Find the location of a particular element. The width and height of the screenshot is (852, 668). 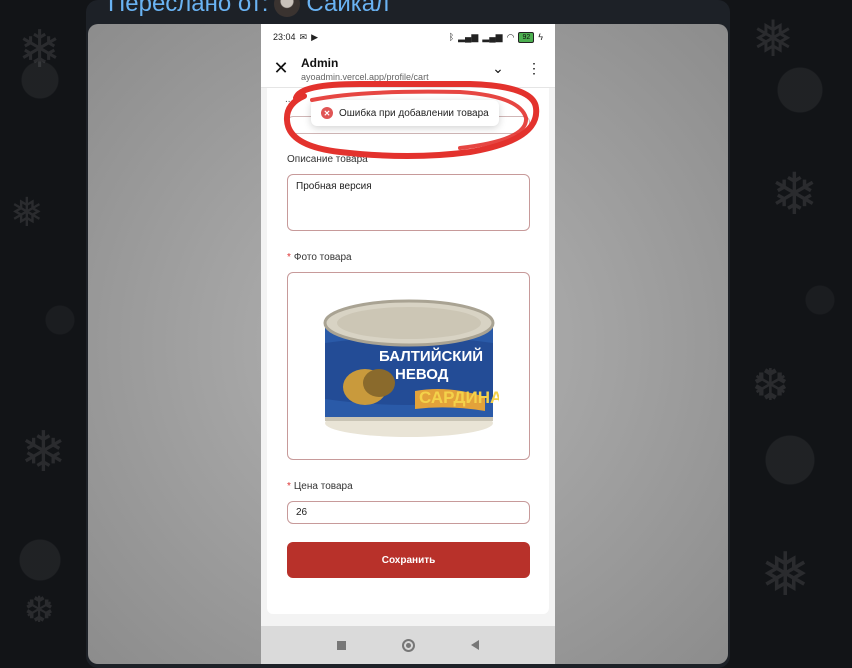

forwarded-prefix: Переслано от: is located at coordinates (188, 8).